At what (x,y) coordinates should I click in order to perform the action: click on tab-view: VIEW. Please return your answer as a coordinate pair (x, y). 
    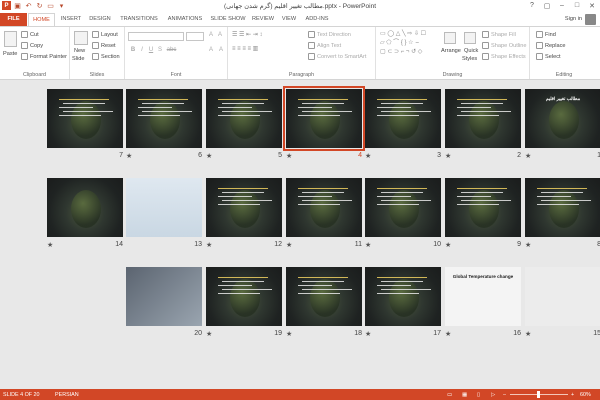
    Looking at the image, I should click on (289, 19).